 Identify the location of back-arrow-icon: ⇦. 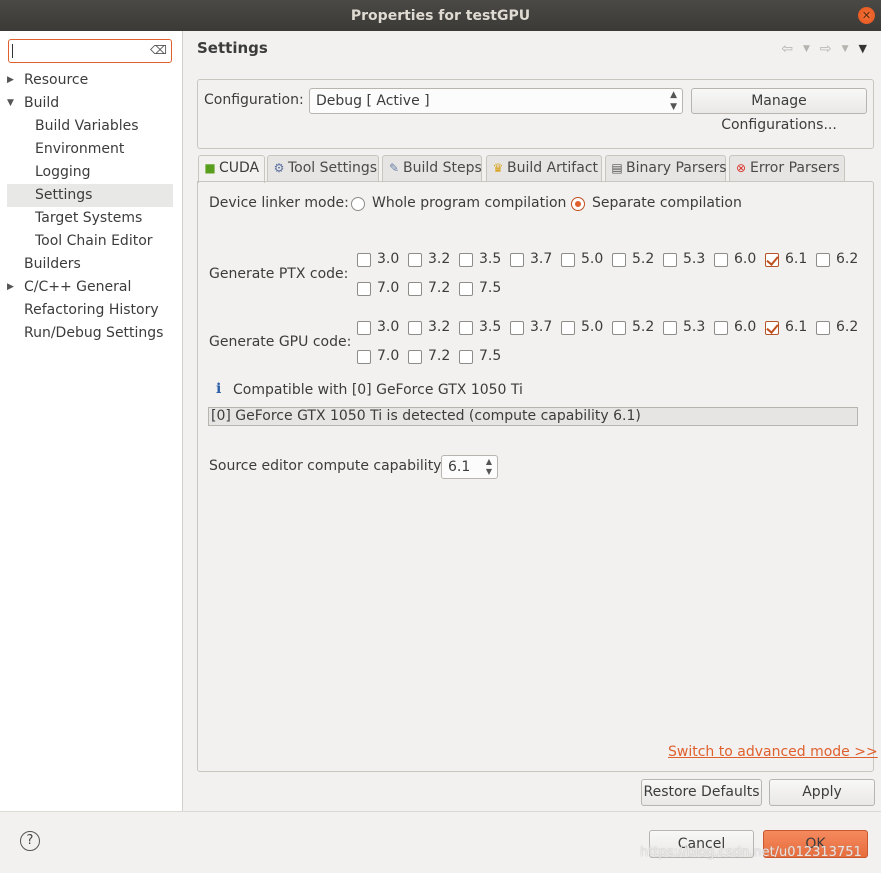
(787, 49).